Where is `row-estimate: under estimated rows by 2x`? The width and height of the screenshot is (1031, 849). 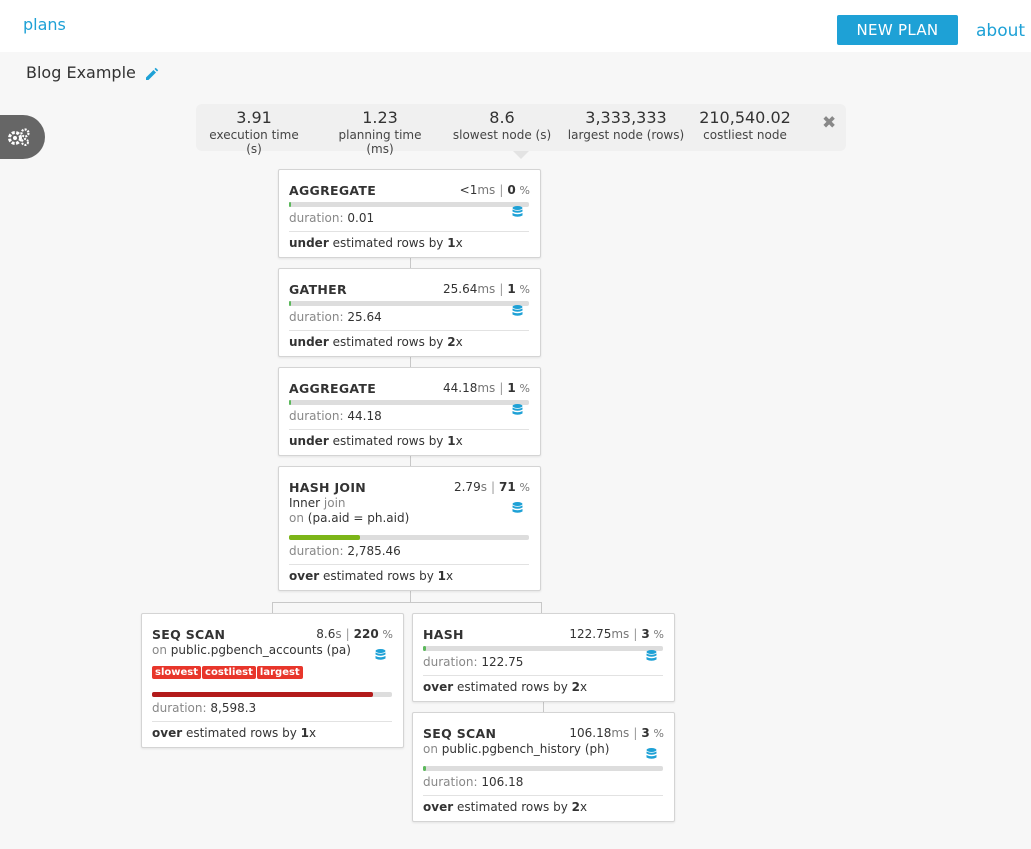
row-estimate: under estimated rows by 2x is located at coordinates (376, 342).